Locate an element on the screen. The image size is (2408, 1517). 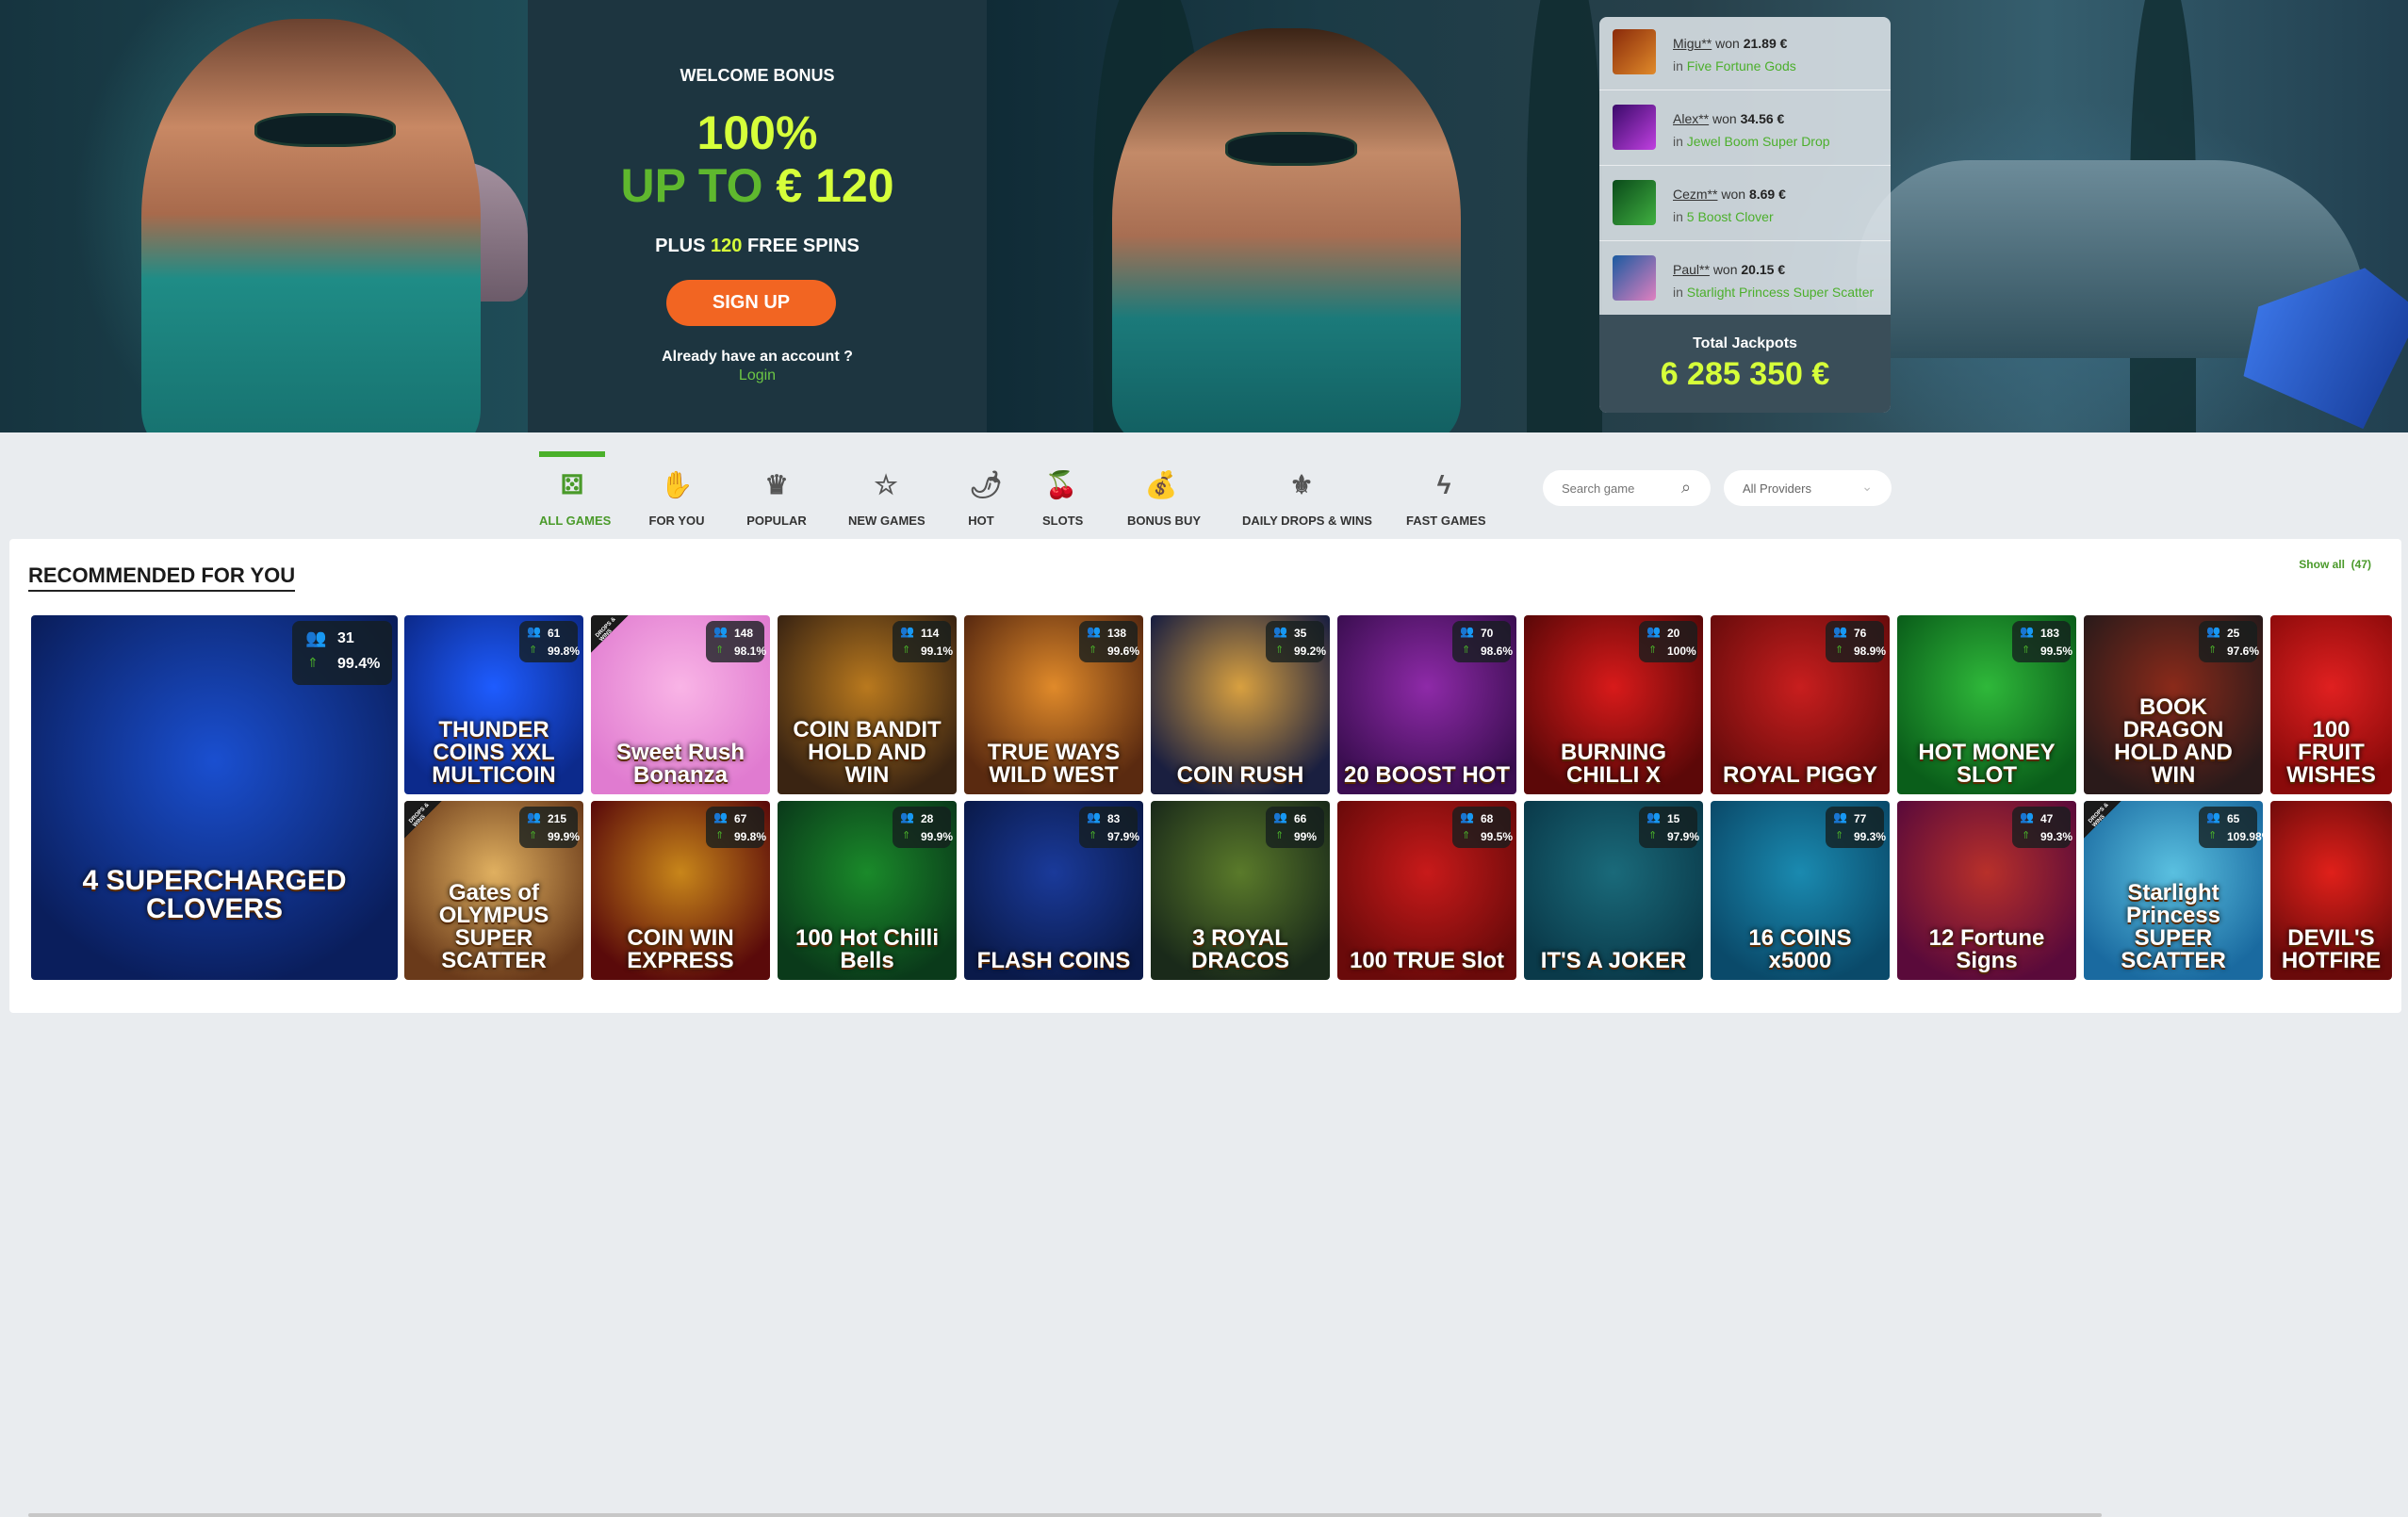
player-count: 77 is located at coordinates (1861, 818).